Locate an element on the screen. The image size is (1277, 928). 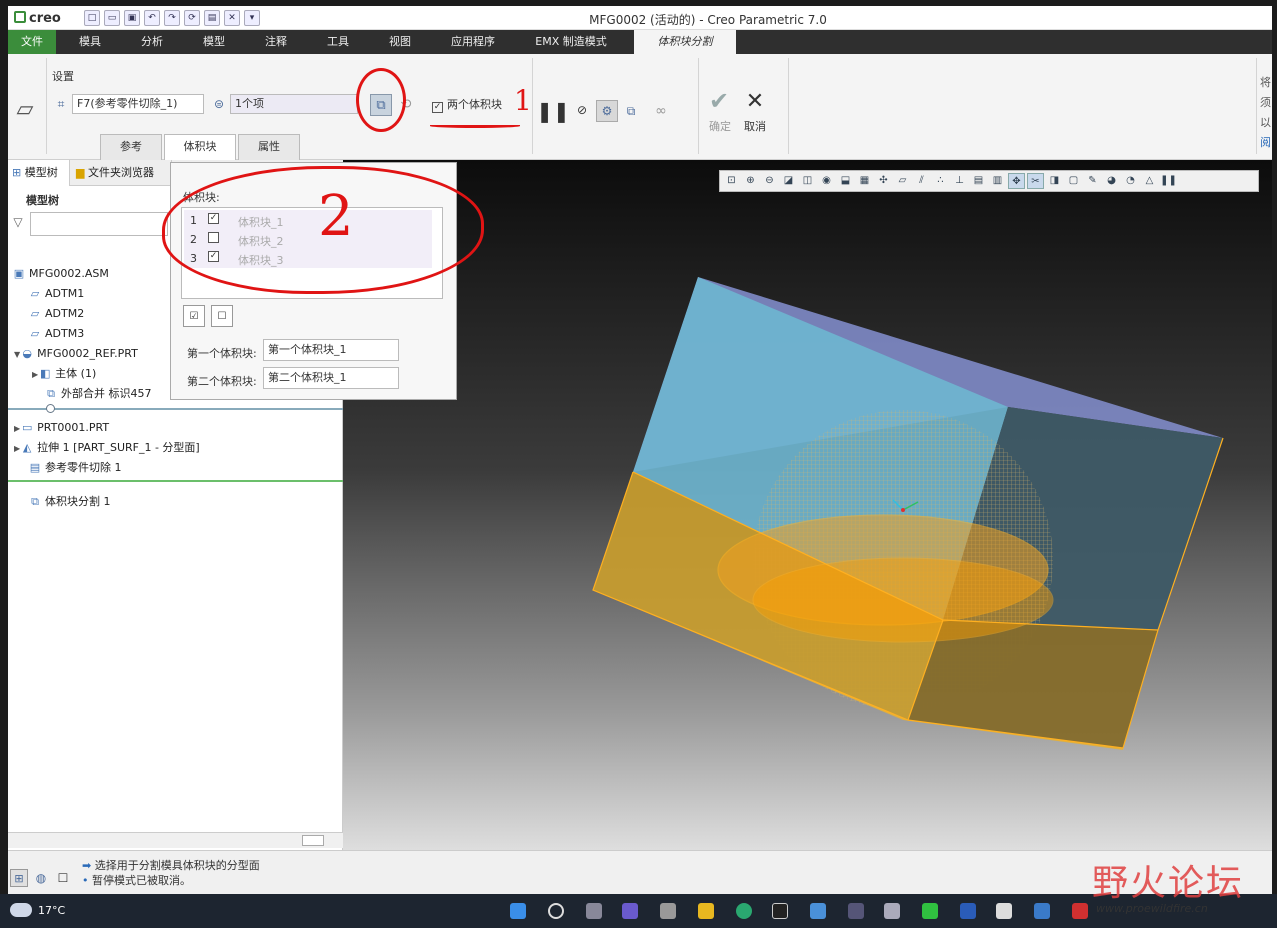
cancel-x-icon: ✕ is located at coordinates (755, 101).